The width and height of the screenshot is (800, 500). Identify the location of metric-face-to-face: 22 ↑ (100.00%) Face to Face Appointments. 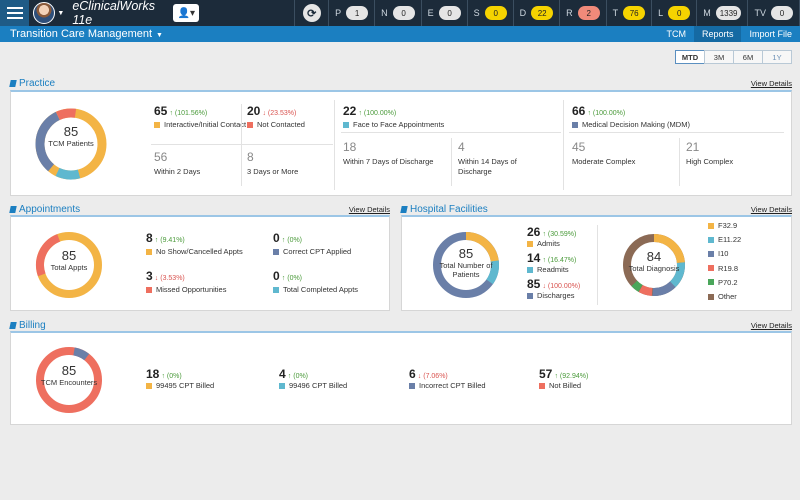
(394, 116).